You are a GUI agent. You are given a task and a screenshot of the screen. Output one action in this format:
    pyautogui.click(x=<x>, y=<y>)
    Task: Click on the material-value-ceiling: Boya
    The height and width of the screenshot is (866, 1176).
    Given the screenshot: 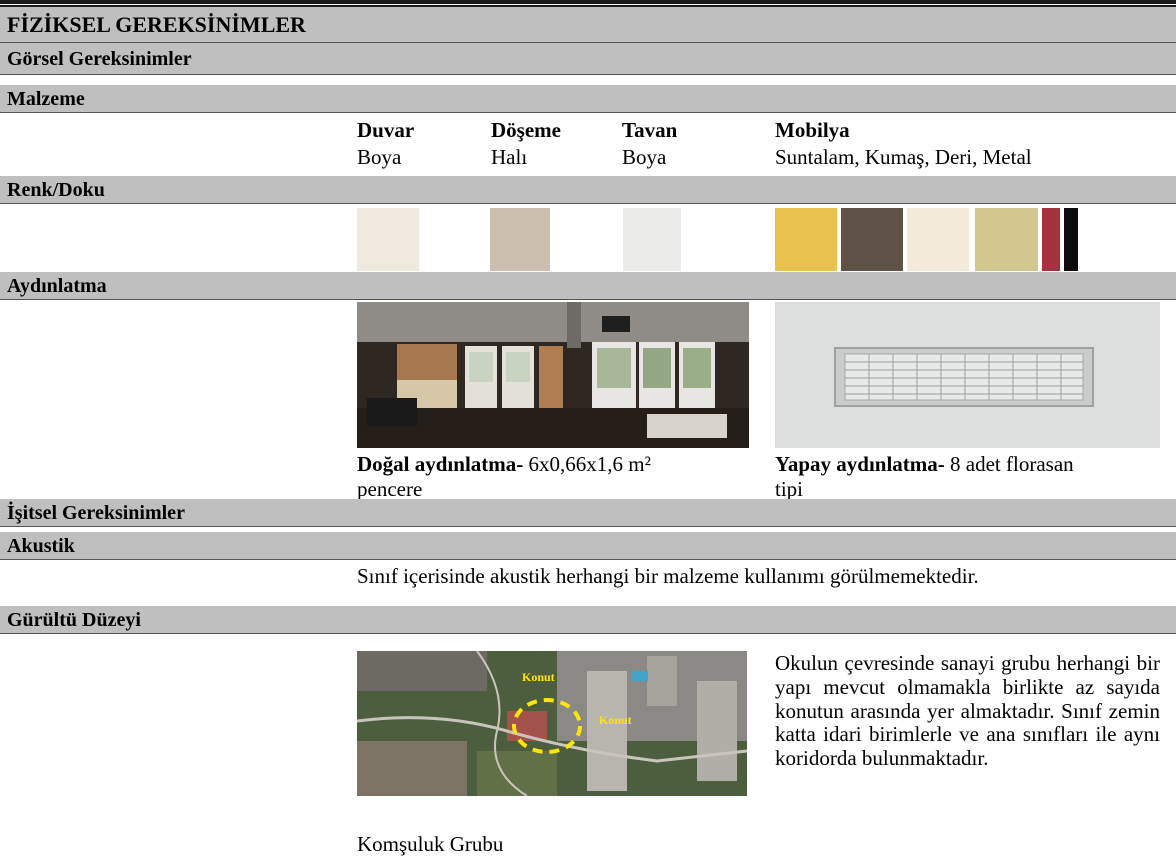 What is the action you would take?
    pyautogui.click(x=644, y=157)
    